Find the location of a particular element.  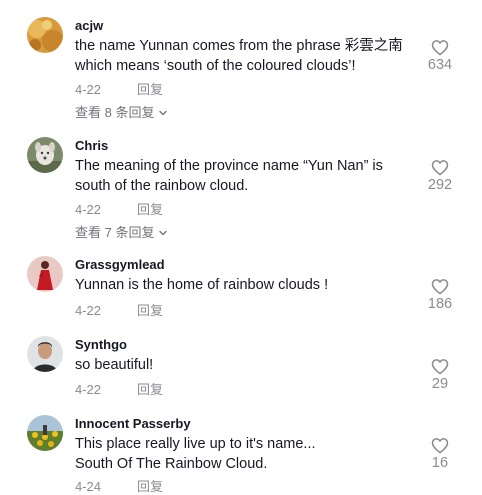

comment-meta: 4-24 回复 is located at coordinates (119, 485).